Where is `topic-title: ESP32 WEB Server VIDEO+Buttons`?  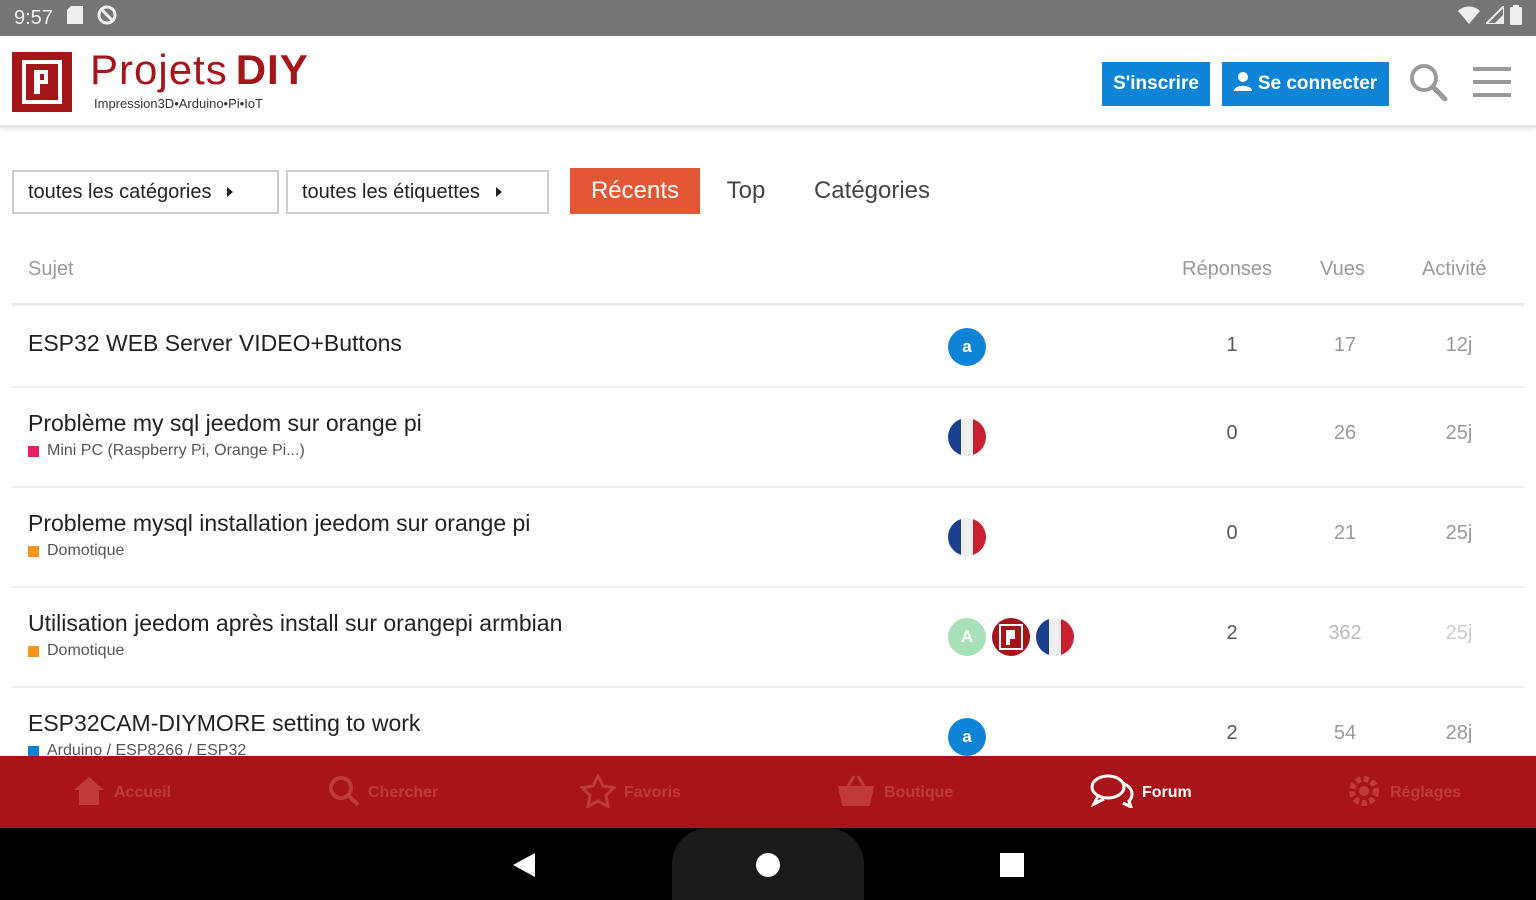 topic-title: ESP32 WEB Server VIDEO+Buttons is located at coordinates (215, 343).